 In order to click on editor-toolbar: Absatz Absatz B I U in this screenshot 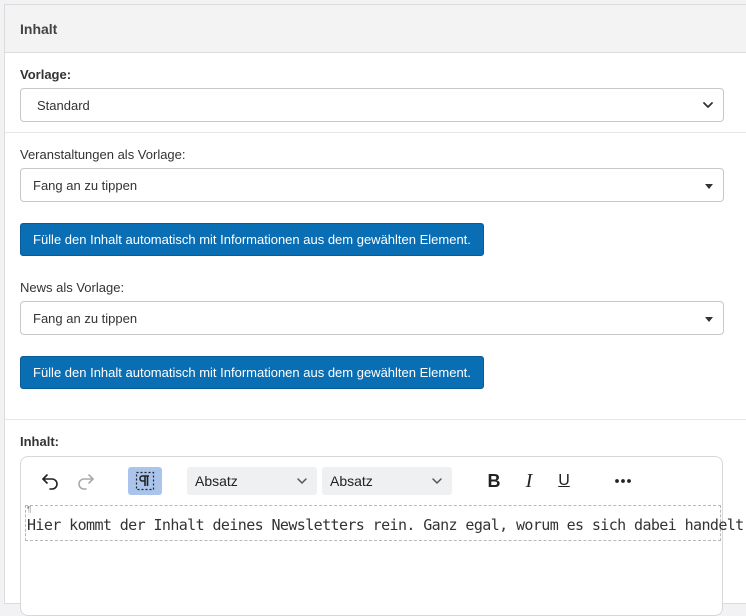, I will do `click(371, 481)`.